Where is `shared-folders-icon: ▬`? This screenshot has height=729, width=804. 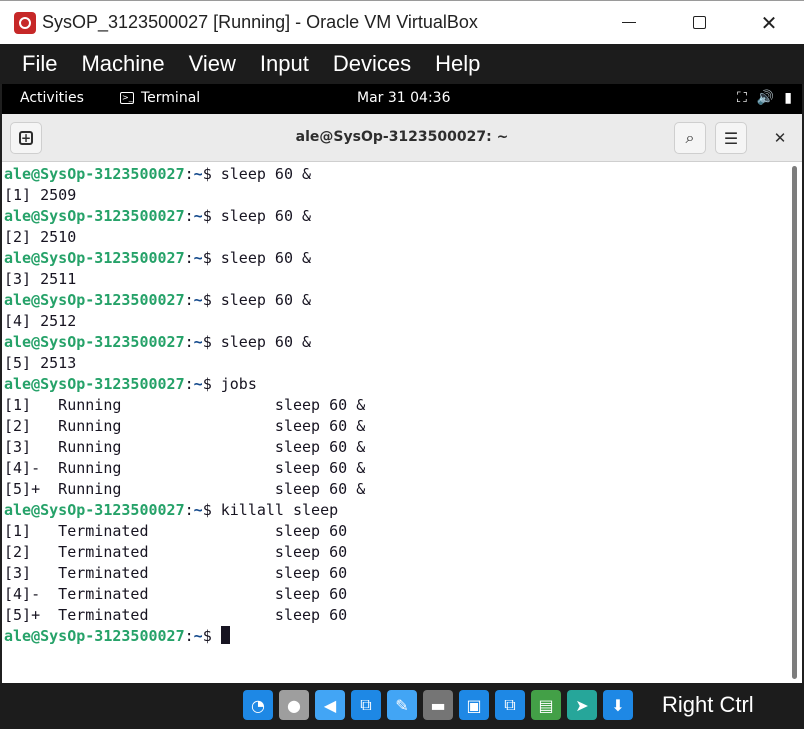
shared-folders-icon: ▬ is located at coordinates (438, 705).